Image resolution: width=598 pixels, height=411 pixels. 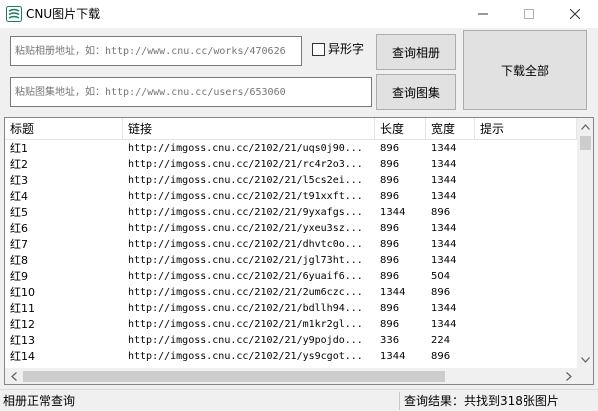 What do you see at coordinates (63, 14) in the screenshot?
I see `window-title: CNU图片下载` at bounding box center [63, 14].